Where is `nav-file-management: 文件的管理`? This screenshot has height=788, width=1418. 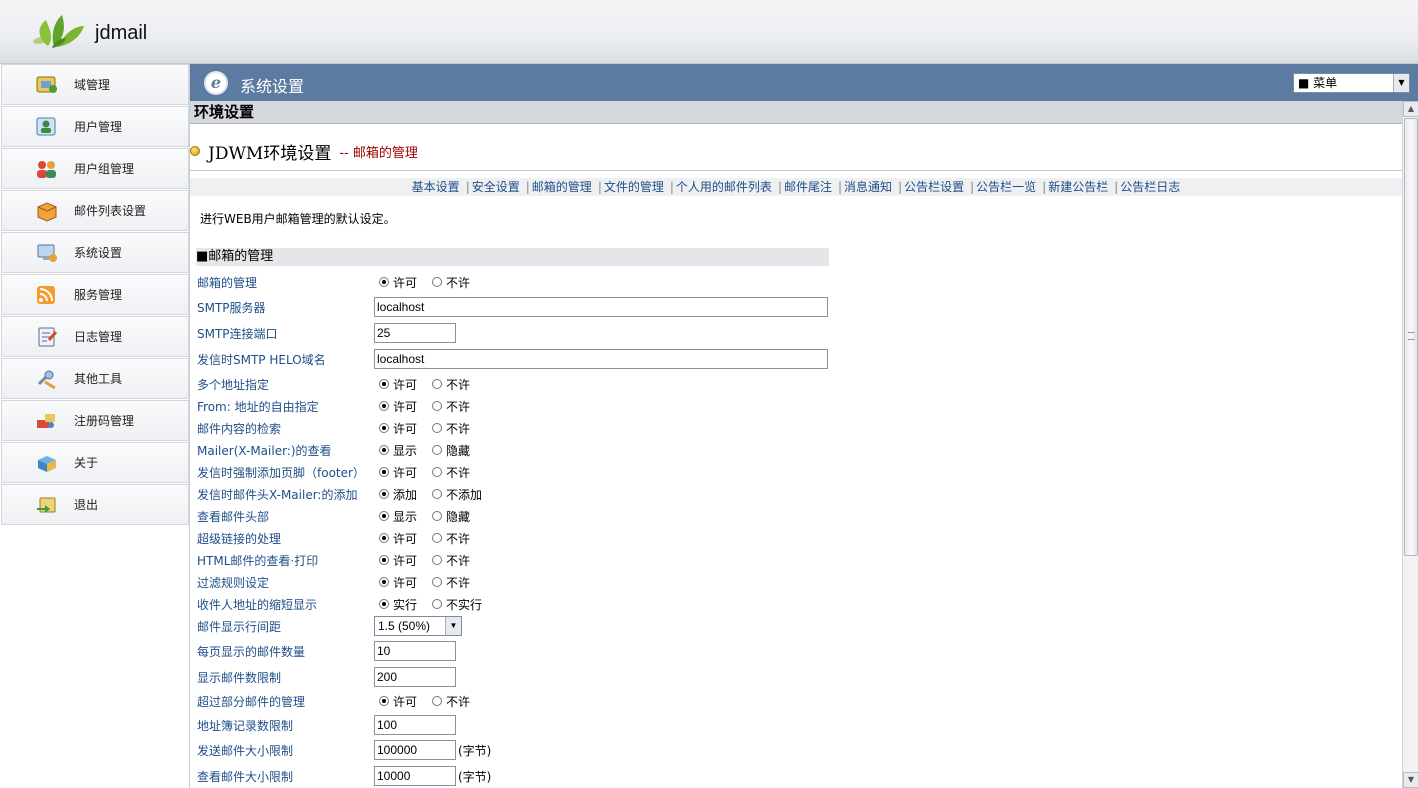
nav-file-management: 文件的管理 is located at coordinates (634, 187).